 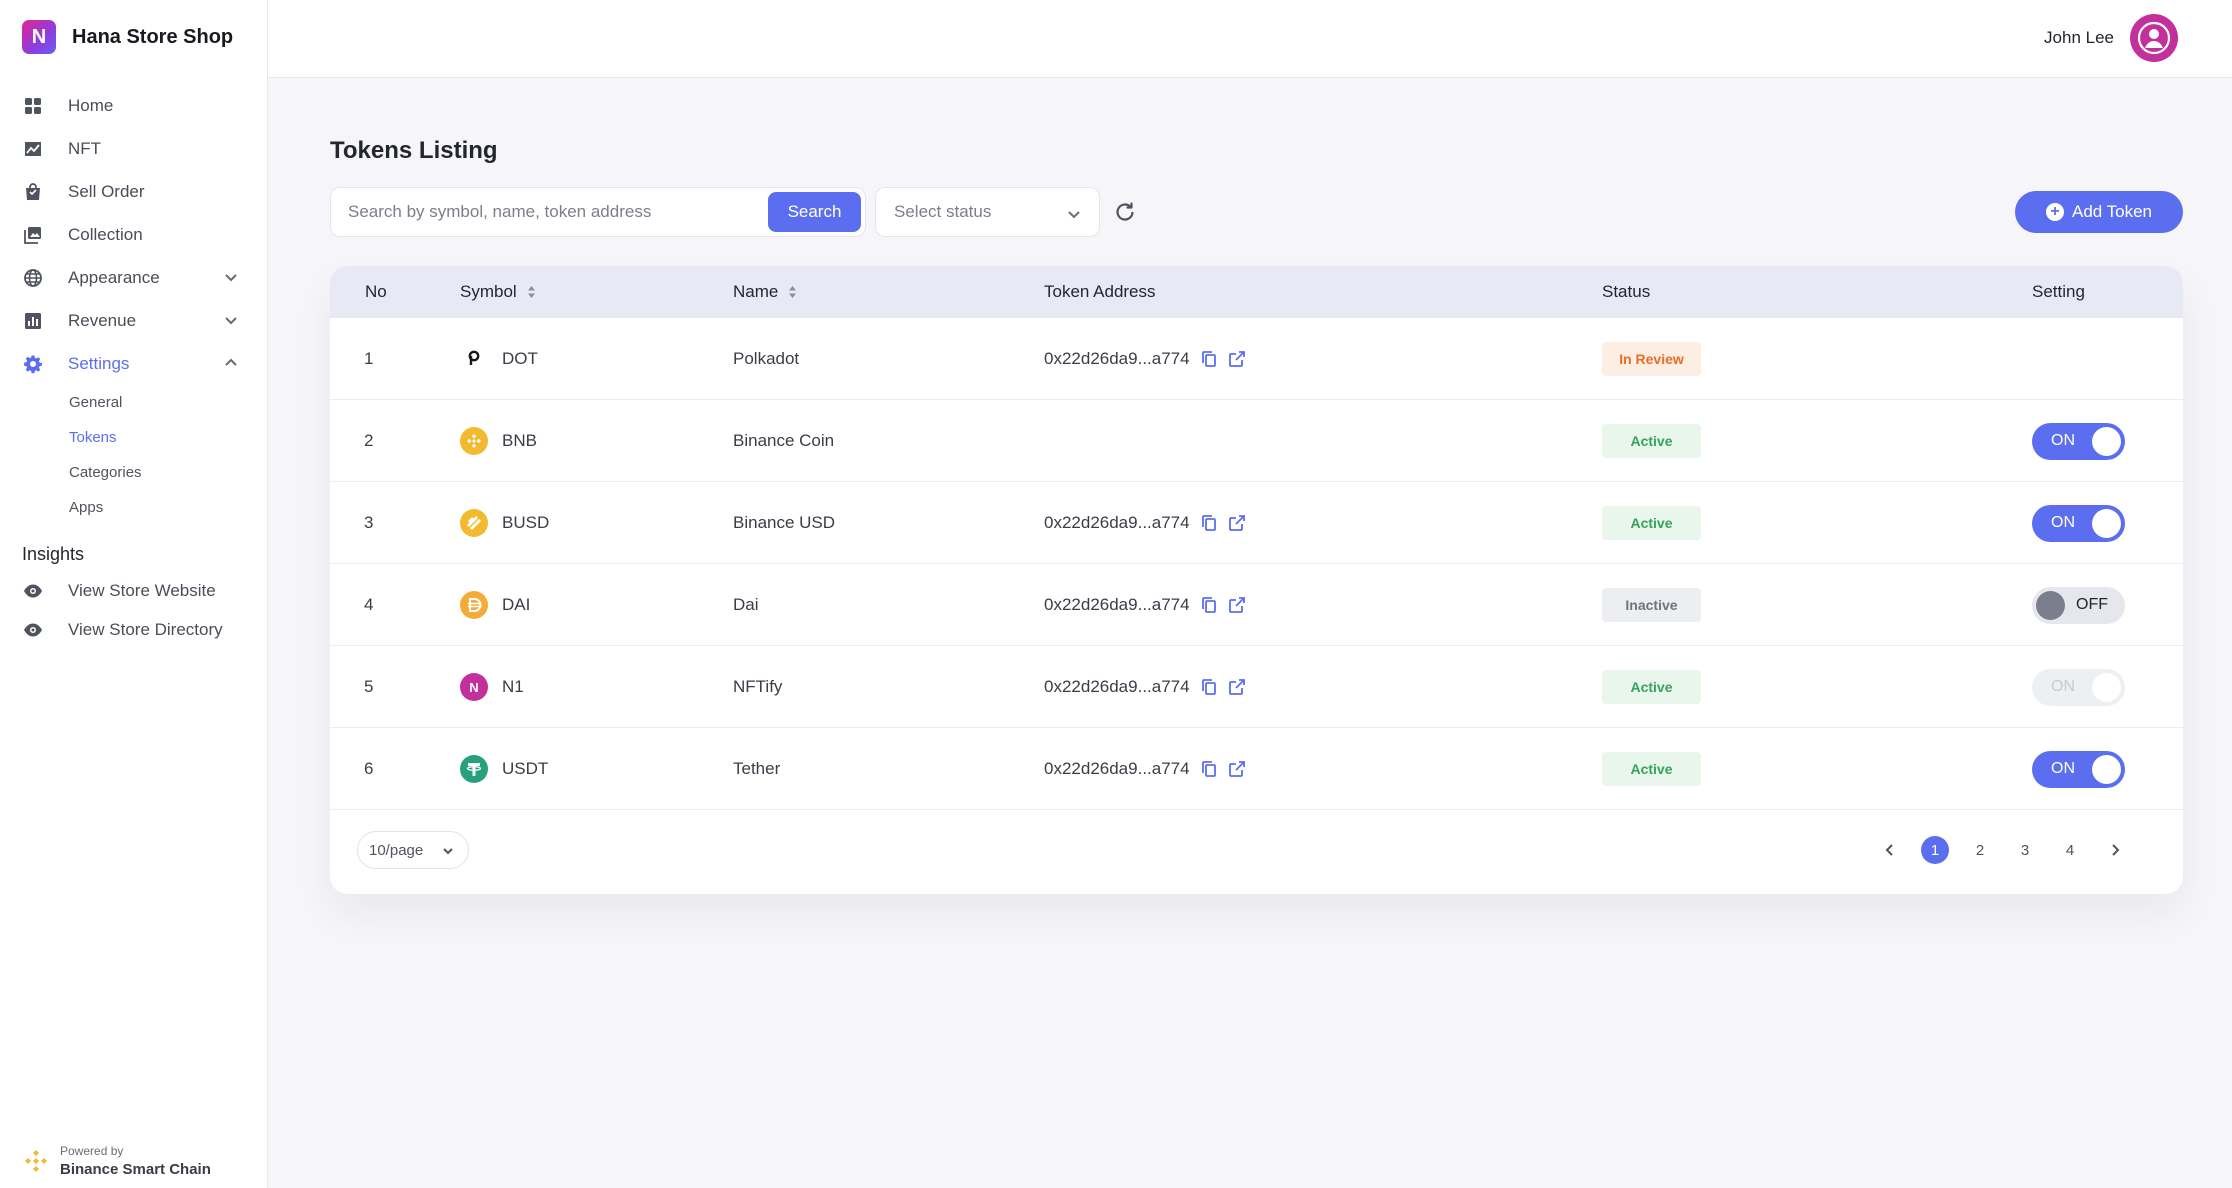 I want to click on row-symbol: DOT, so click(x=499, y=359).